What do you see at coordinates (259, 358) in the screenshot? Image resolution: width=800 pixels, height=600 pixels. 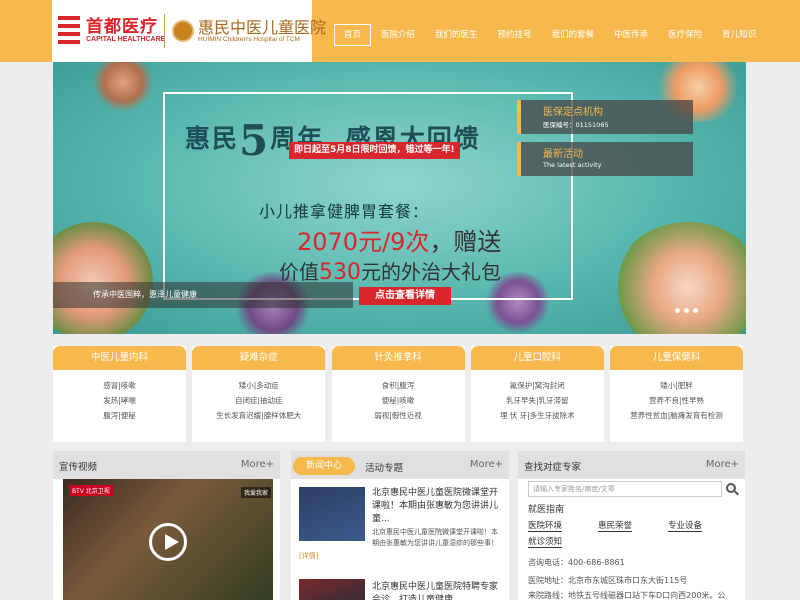 I see `dept-title: 疑难杂症` at bounding box center [259, 358].